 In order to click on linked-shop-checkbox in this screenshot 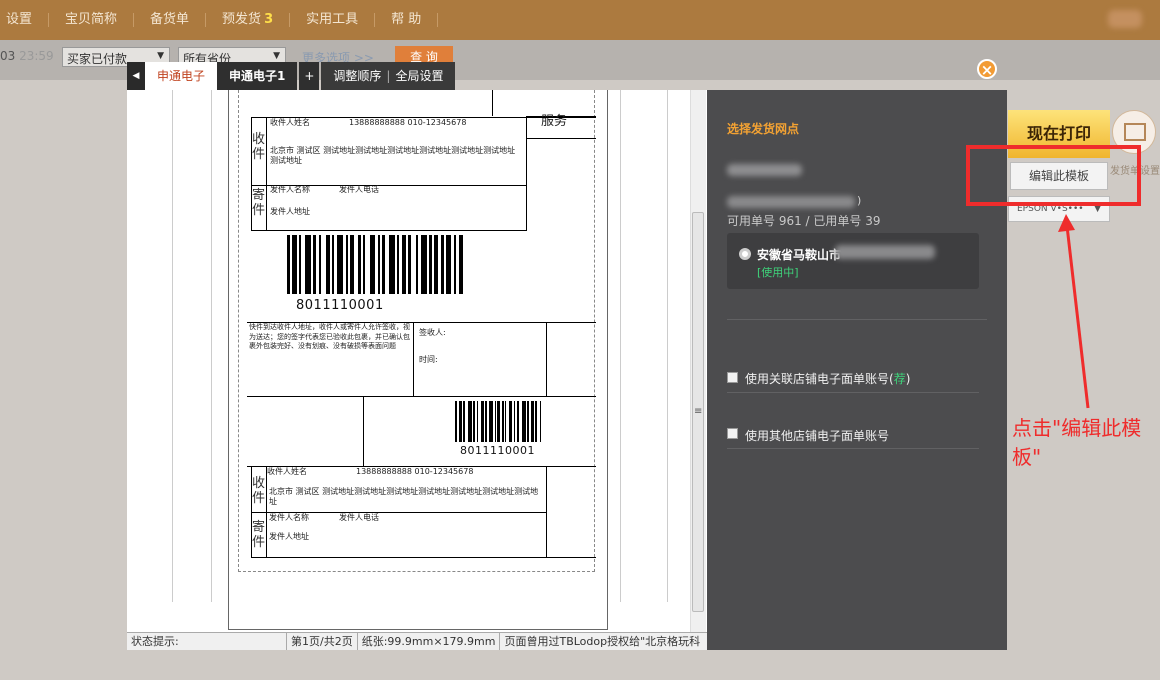, I will do `click(732, 377)`.